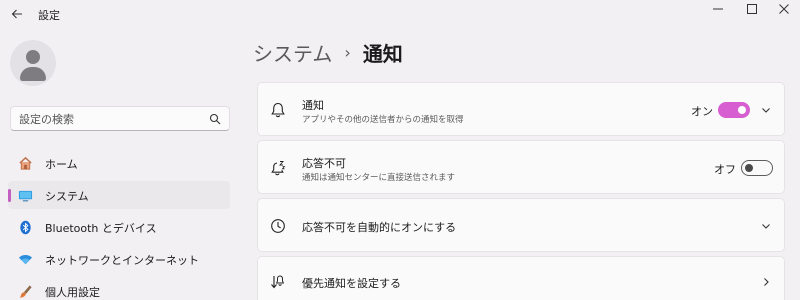  Describe the element at coordinates (382, 54) in the screenshot. I see `page-title: 通知` at that location.